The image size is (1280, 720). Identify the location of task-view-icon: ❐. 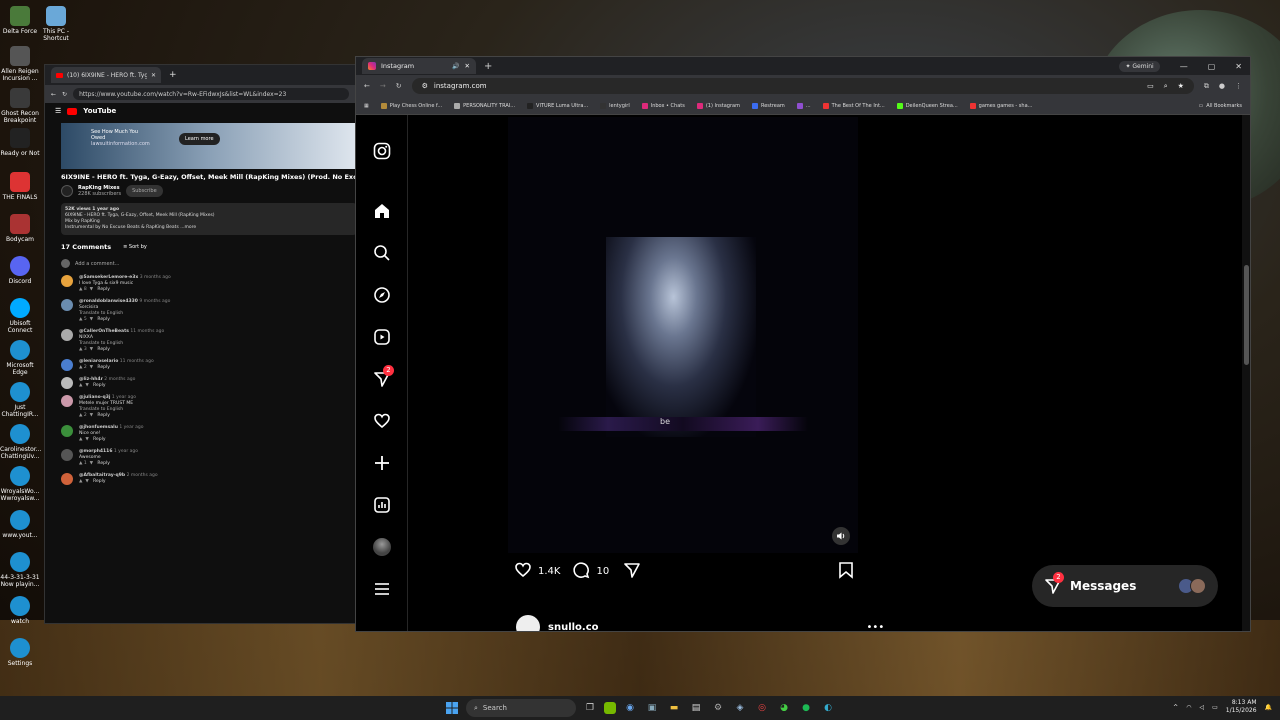
(590, 708).